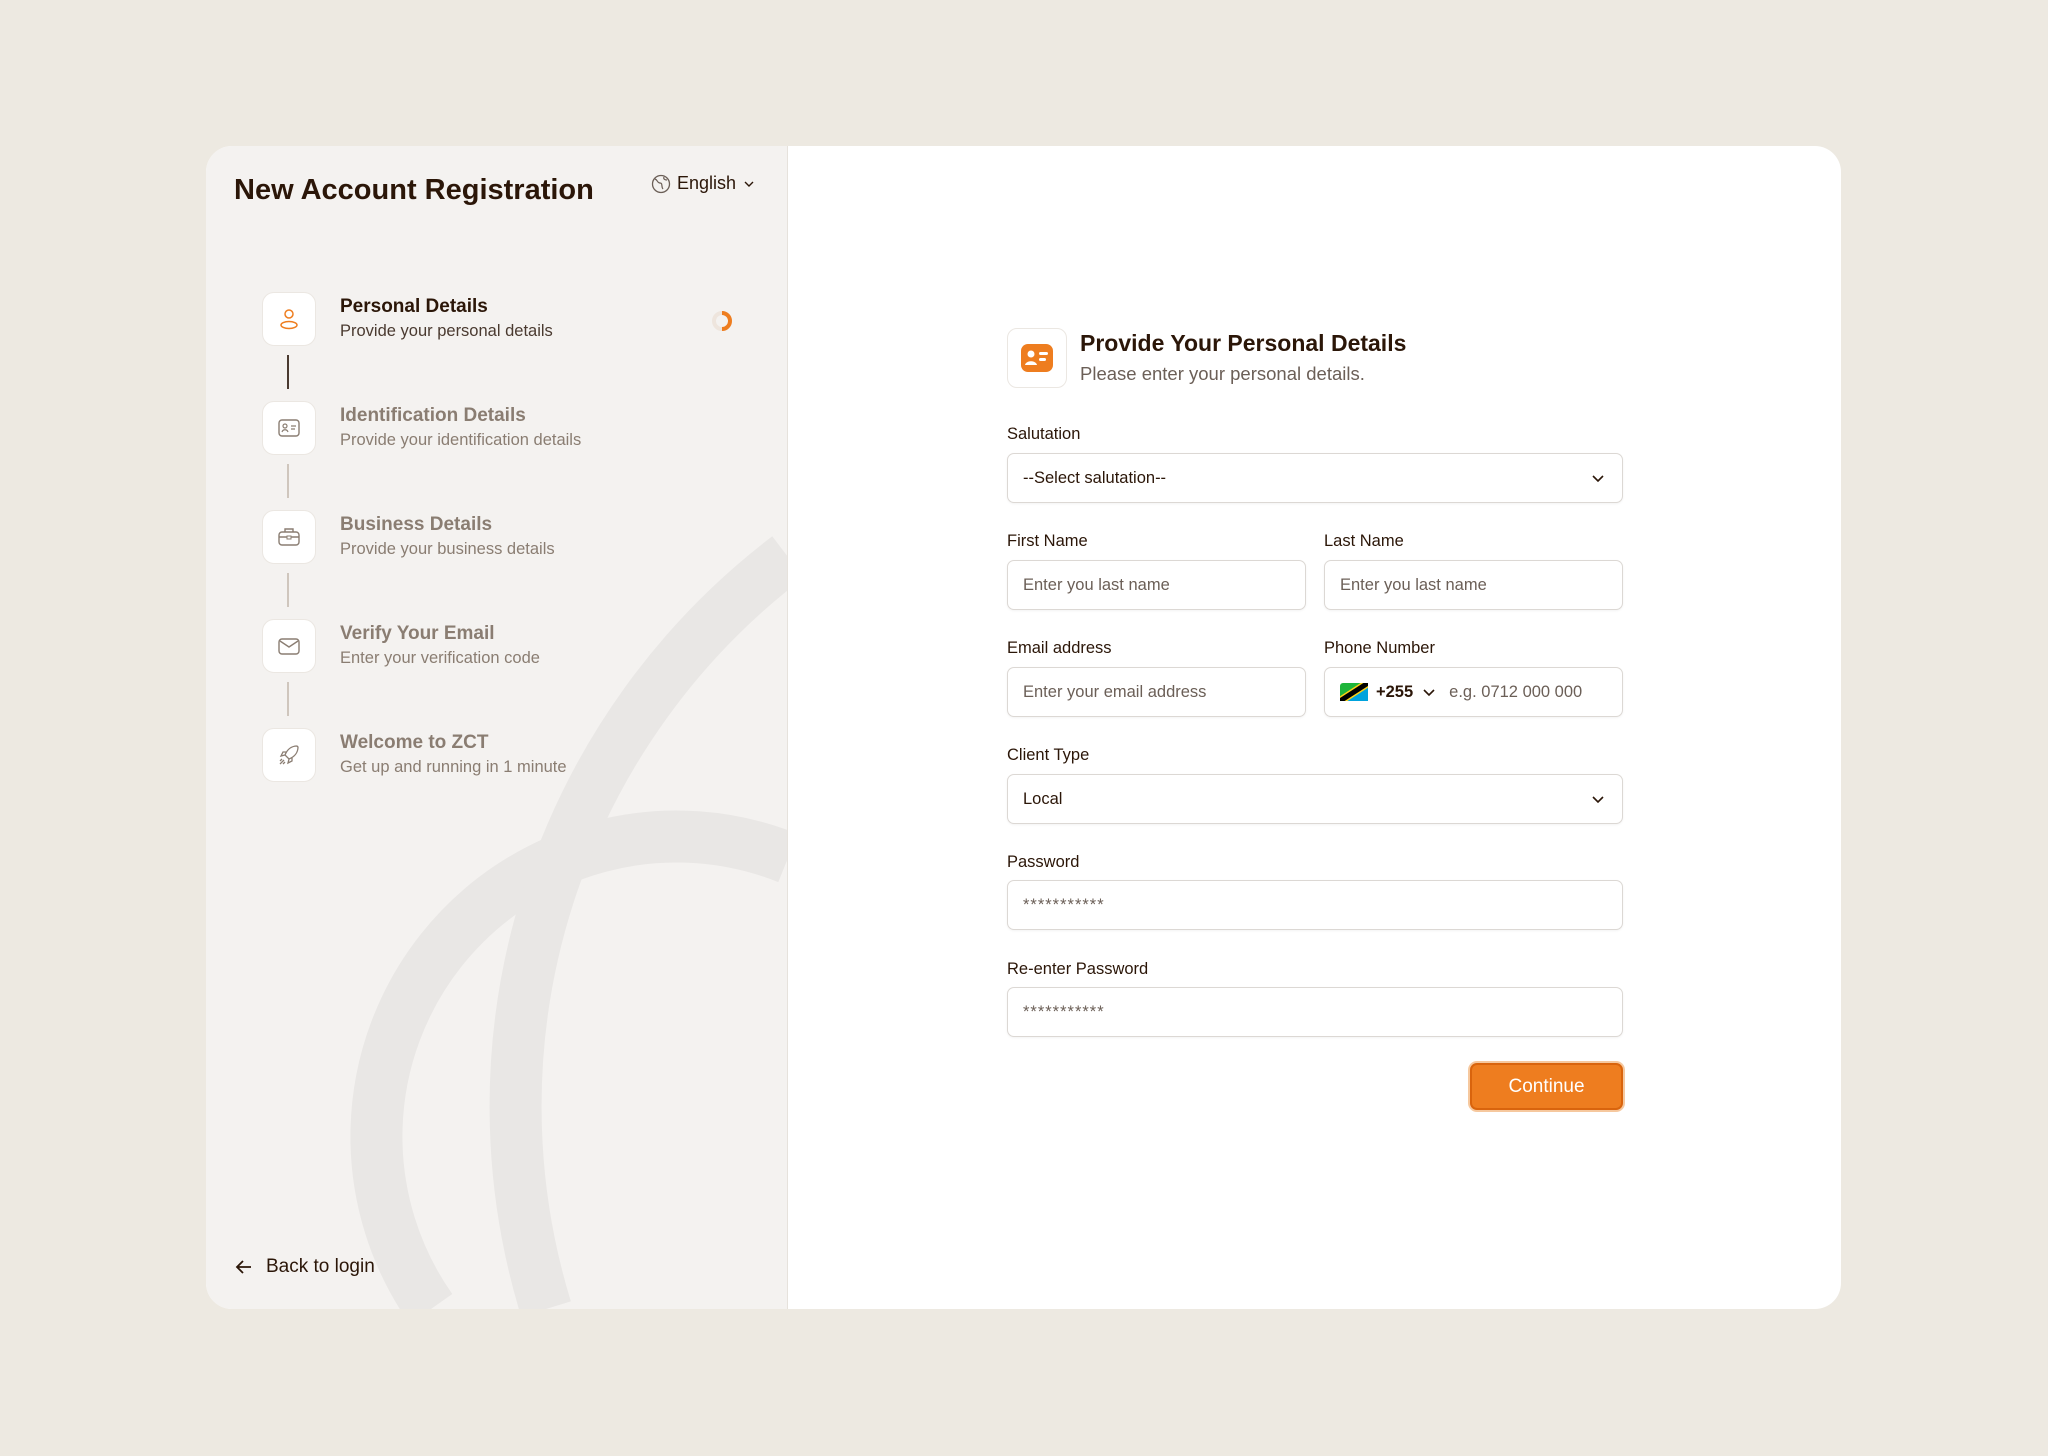 The image size is (2048, 1456). Describe the element at coordinates (440, 658) in the screenshot. I see `step-subtitle: Enter your verification code` at that location.